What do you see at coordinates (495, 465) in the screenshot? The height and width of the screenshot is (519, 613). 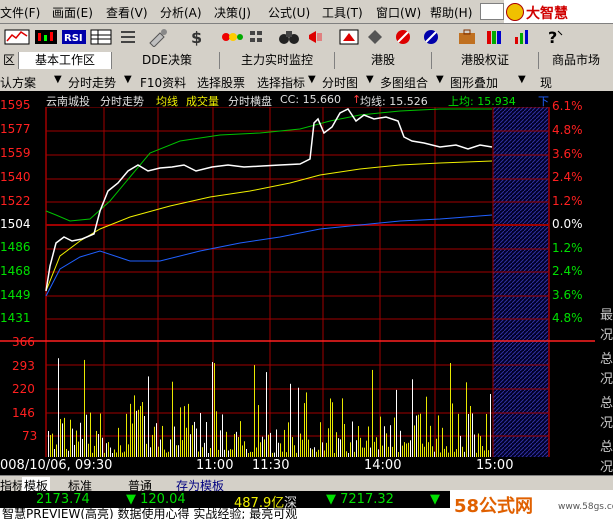 I see `time-label: 15:00` at bounding box center [495, 465].